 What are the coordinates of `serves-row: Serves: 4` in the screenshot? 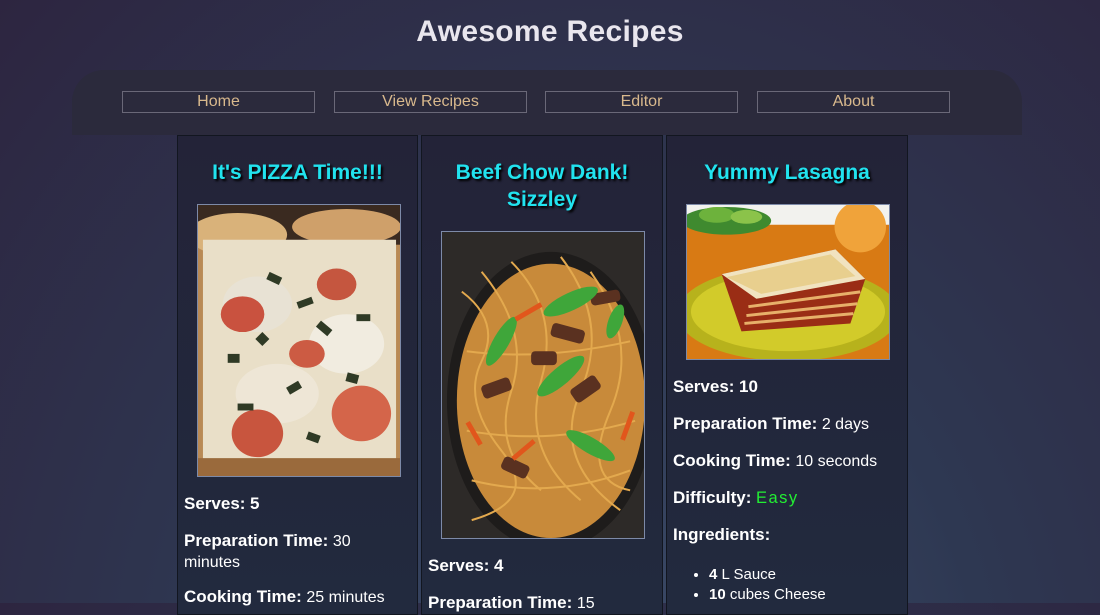 It's located at (466, 566).